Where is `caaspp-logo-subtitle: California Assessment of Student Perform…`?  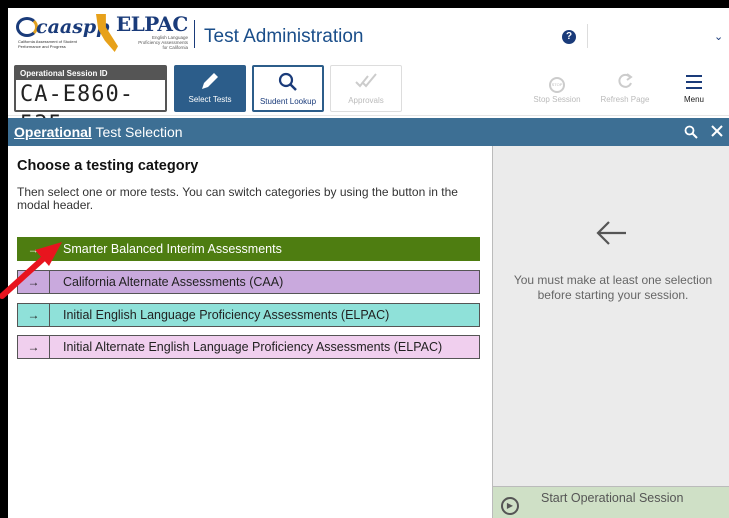 caaspp-logo-subtitle: California Assessment of Student Perform… is located at coordinates (47, 44).